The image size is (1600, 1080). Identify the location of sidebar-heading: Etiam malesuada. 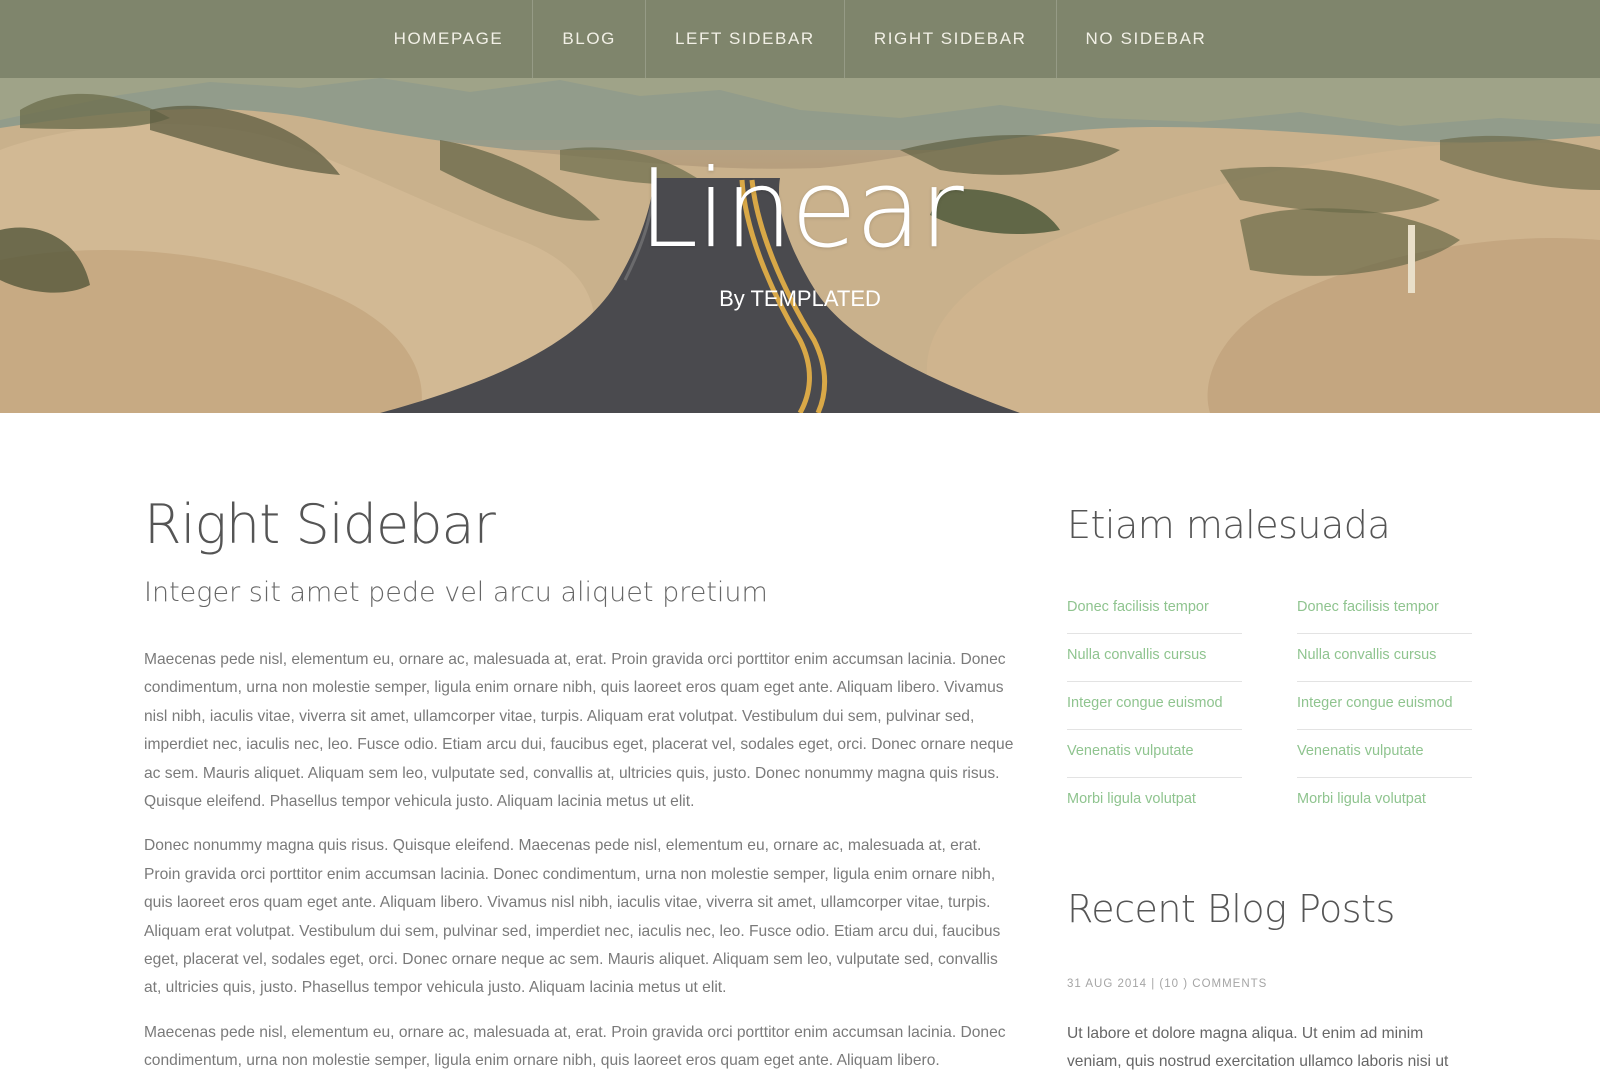
(1229, 525).